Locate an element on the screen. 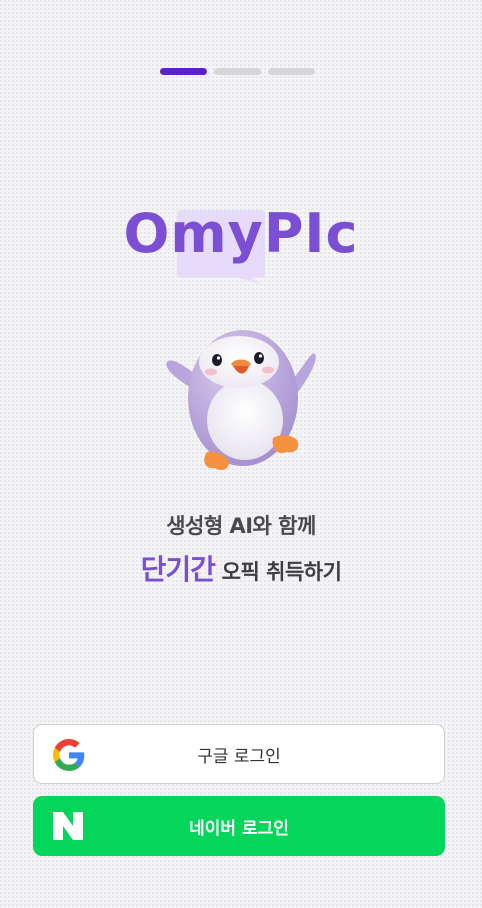  tagline-rest: 오픽 취득하기 is located at coordinates (278, 572).